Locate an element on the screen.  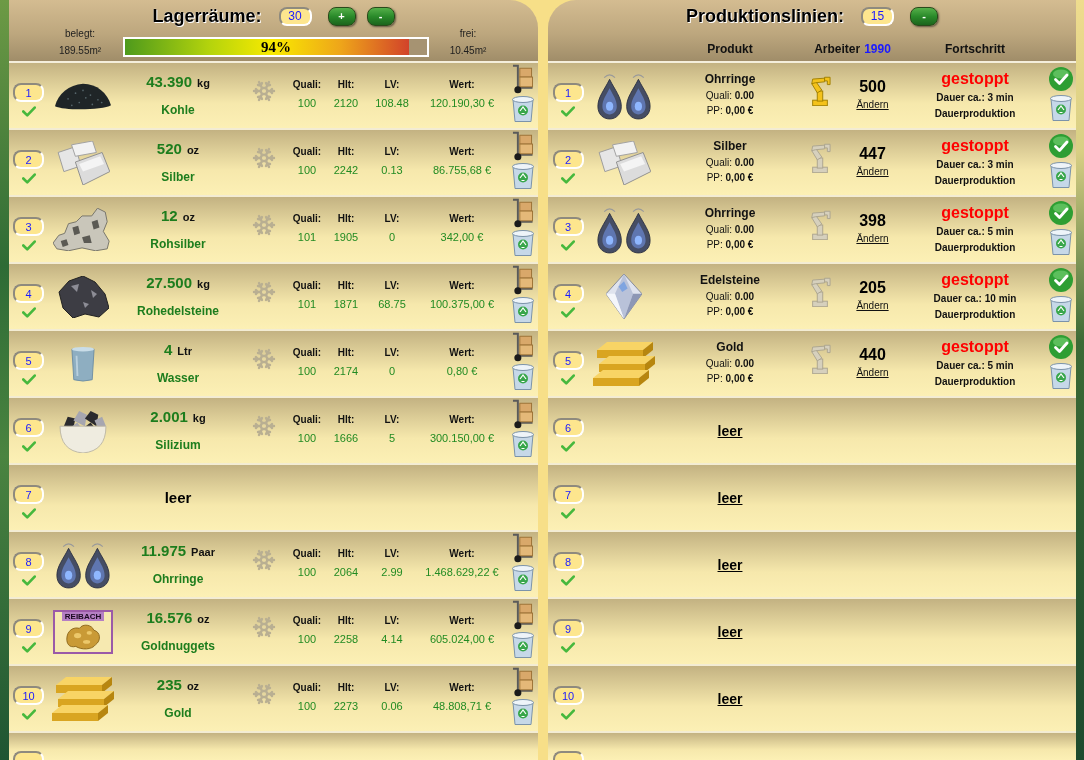
slot-number: 7 is located at coordinates (28, 494).